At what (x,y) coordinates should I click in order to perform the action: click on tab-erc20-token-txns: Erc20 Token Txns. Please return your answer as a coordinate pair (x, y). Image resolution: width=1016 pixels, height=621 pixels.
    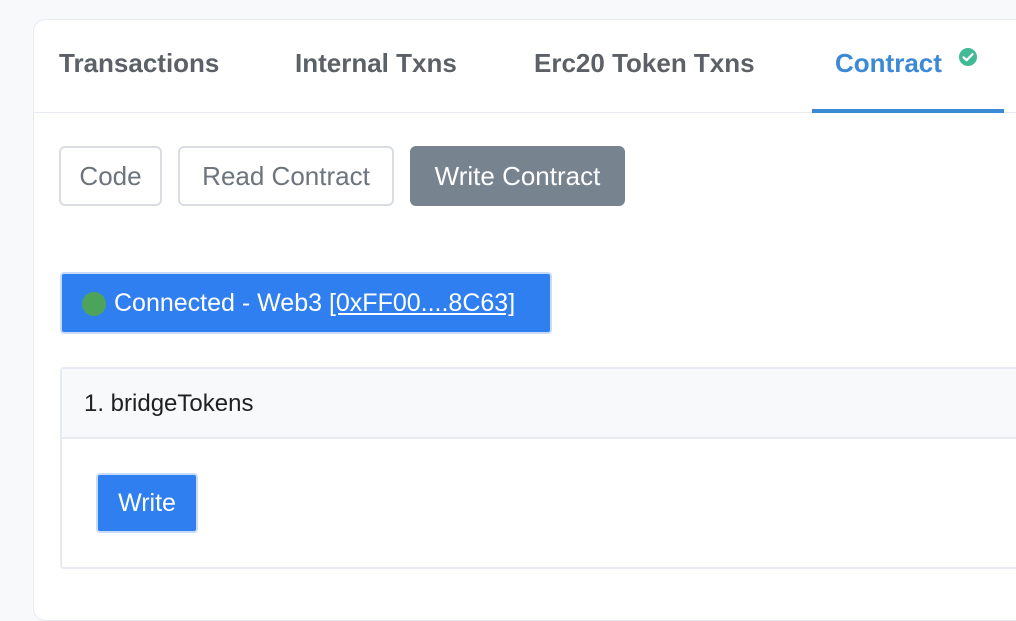
    Looking at the image, I should click on (644, 63).